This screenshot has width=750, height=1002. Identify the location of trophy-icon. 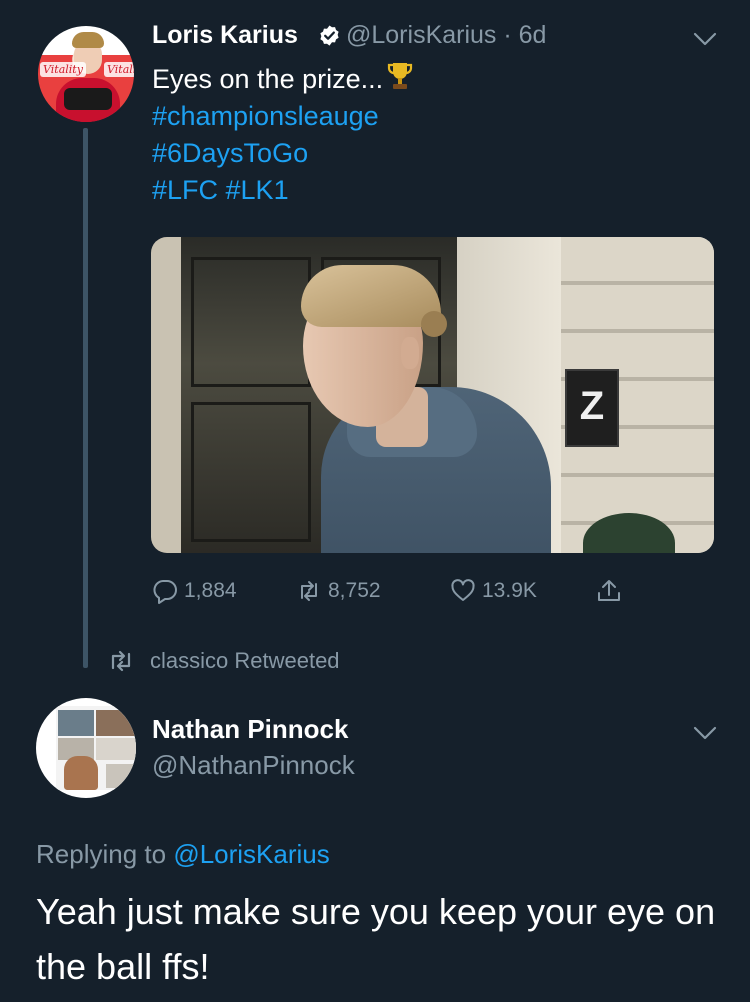
(400, 76).